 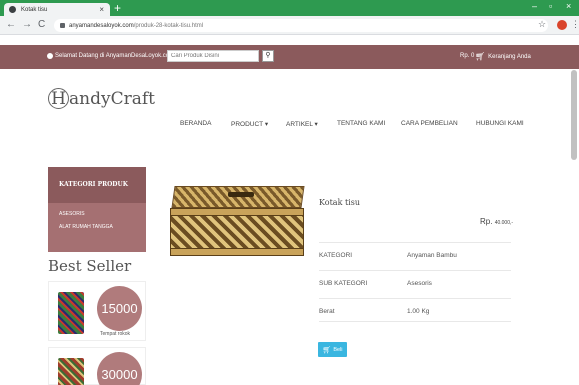 I want to click on reload-icon: C, so click(x=41, y=24).